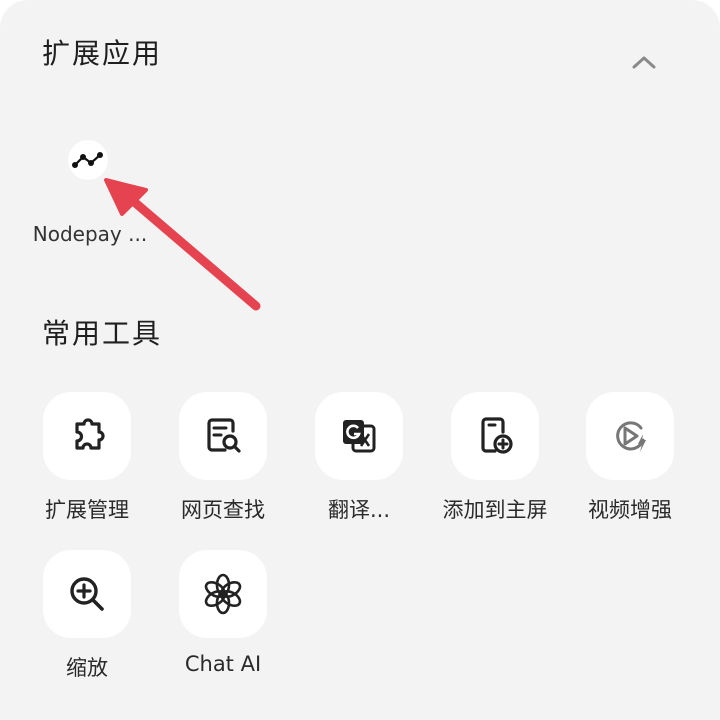 This screenshot has height=720, width=720. Describe the element at coordinates (87, 668) in the screenshot. I see `tool-label: 缩放` at that location.